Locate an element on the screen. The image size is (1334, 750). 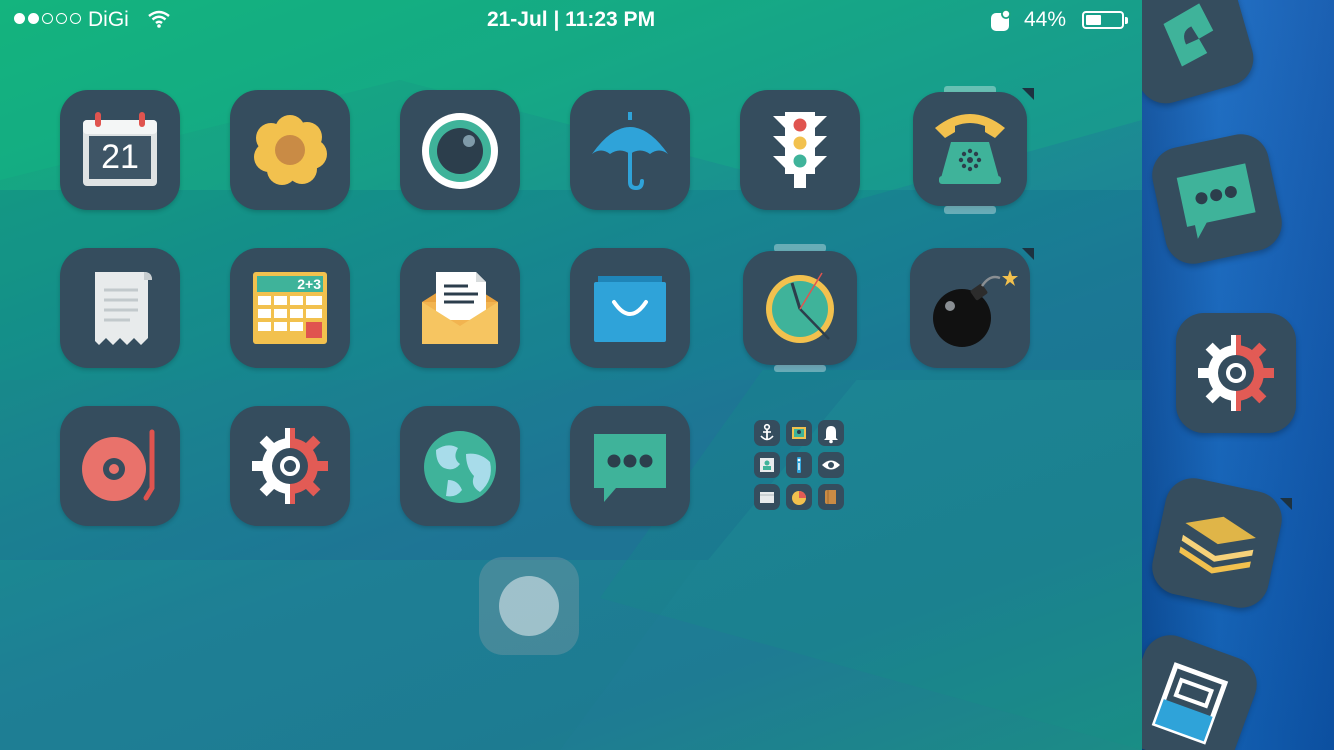
bell-icon is located at coordinates (831, 433).